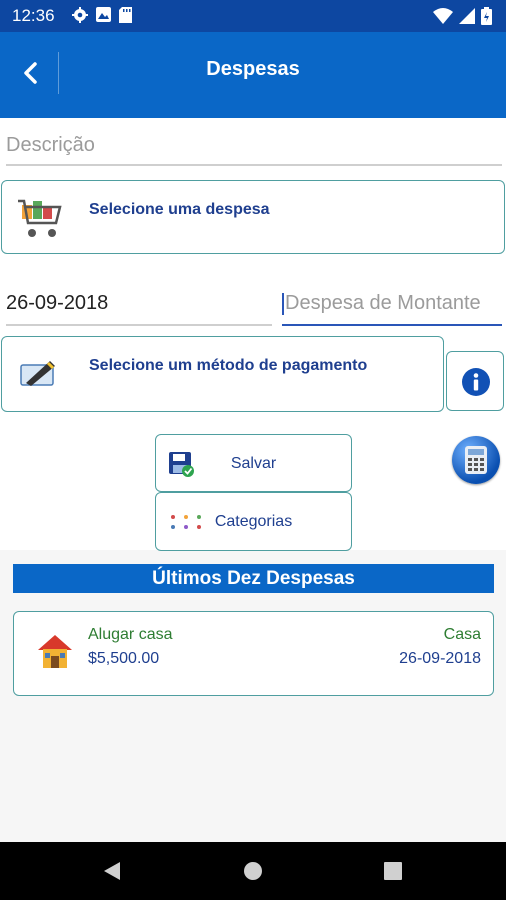  I want to click on wifi-icon, so click(443, 16).